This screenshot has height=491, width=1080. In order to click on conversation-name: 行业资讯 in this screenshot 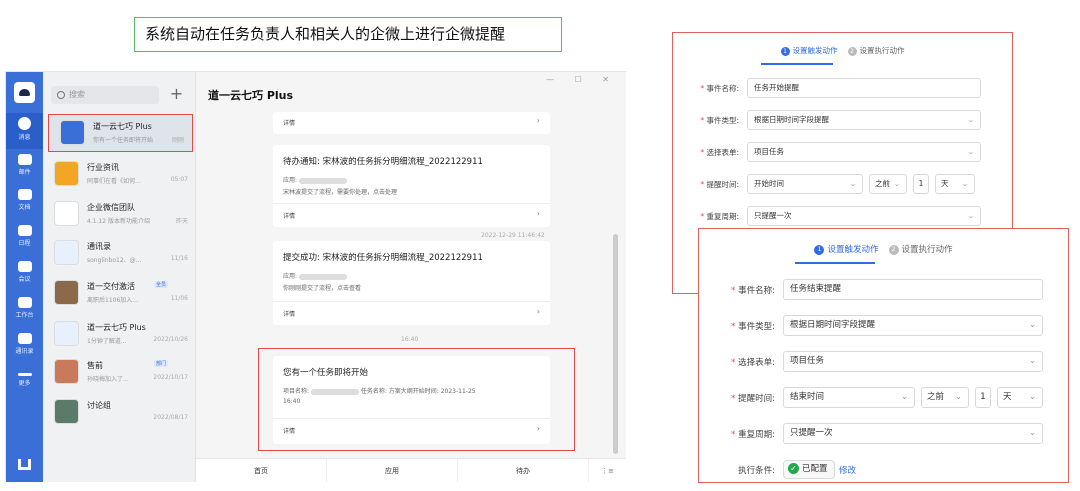, I will do `click(103, 167)`.